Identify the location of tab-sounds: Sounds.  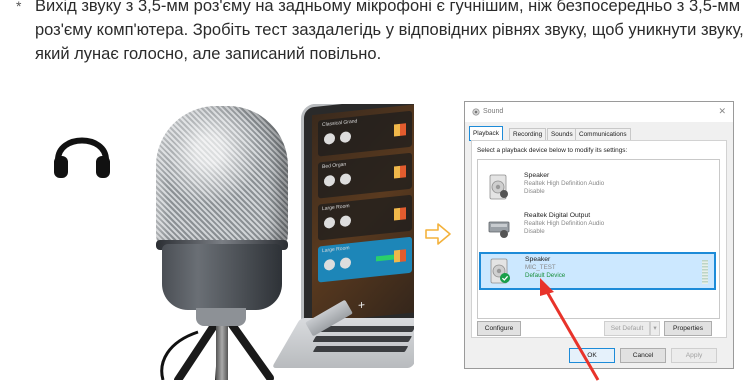
(562, 134).